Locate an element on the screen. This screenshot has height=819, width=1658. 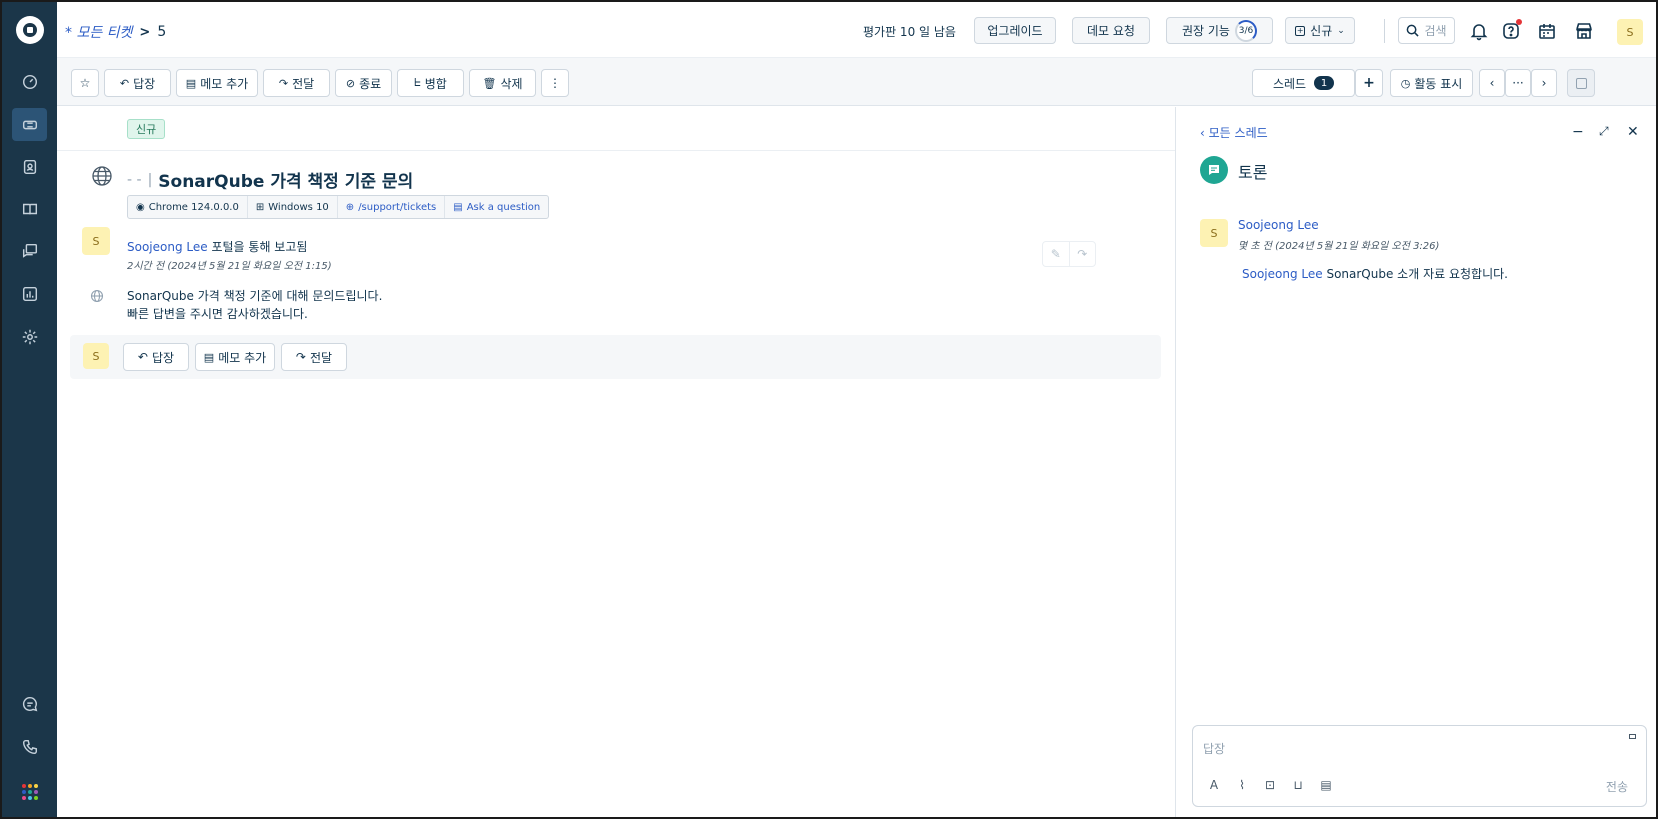
template-icon: ▤ is located at coordinates (1326, 785).